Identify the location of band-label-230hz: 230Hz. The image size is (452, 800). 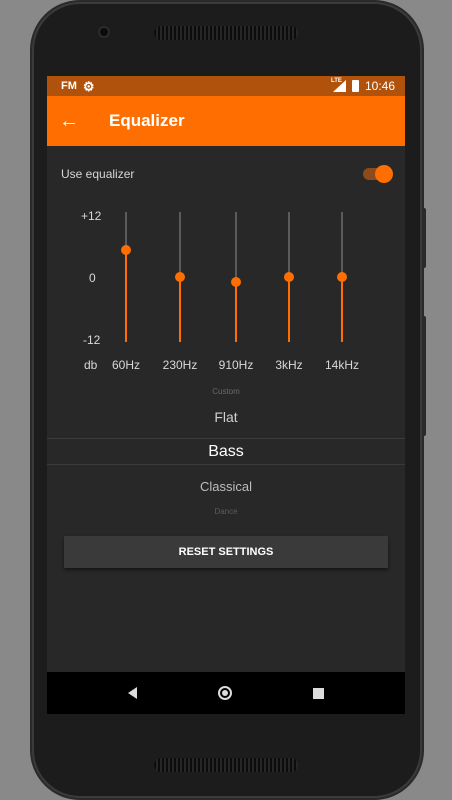
(180, 365).